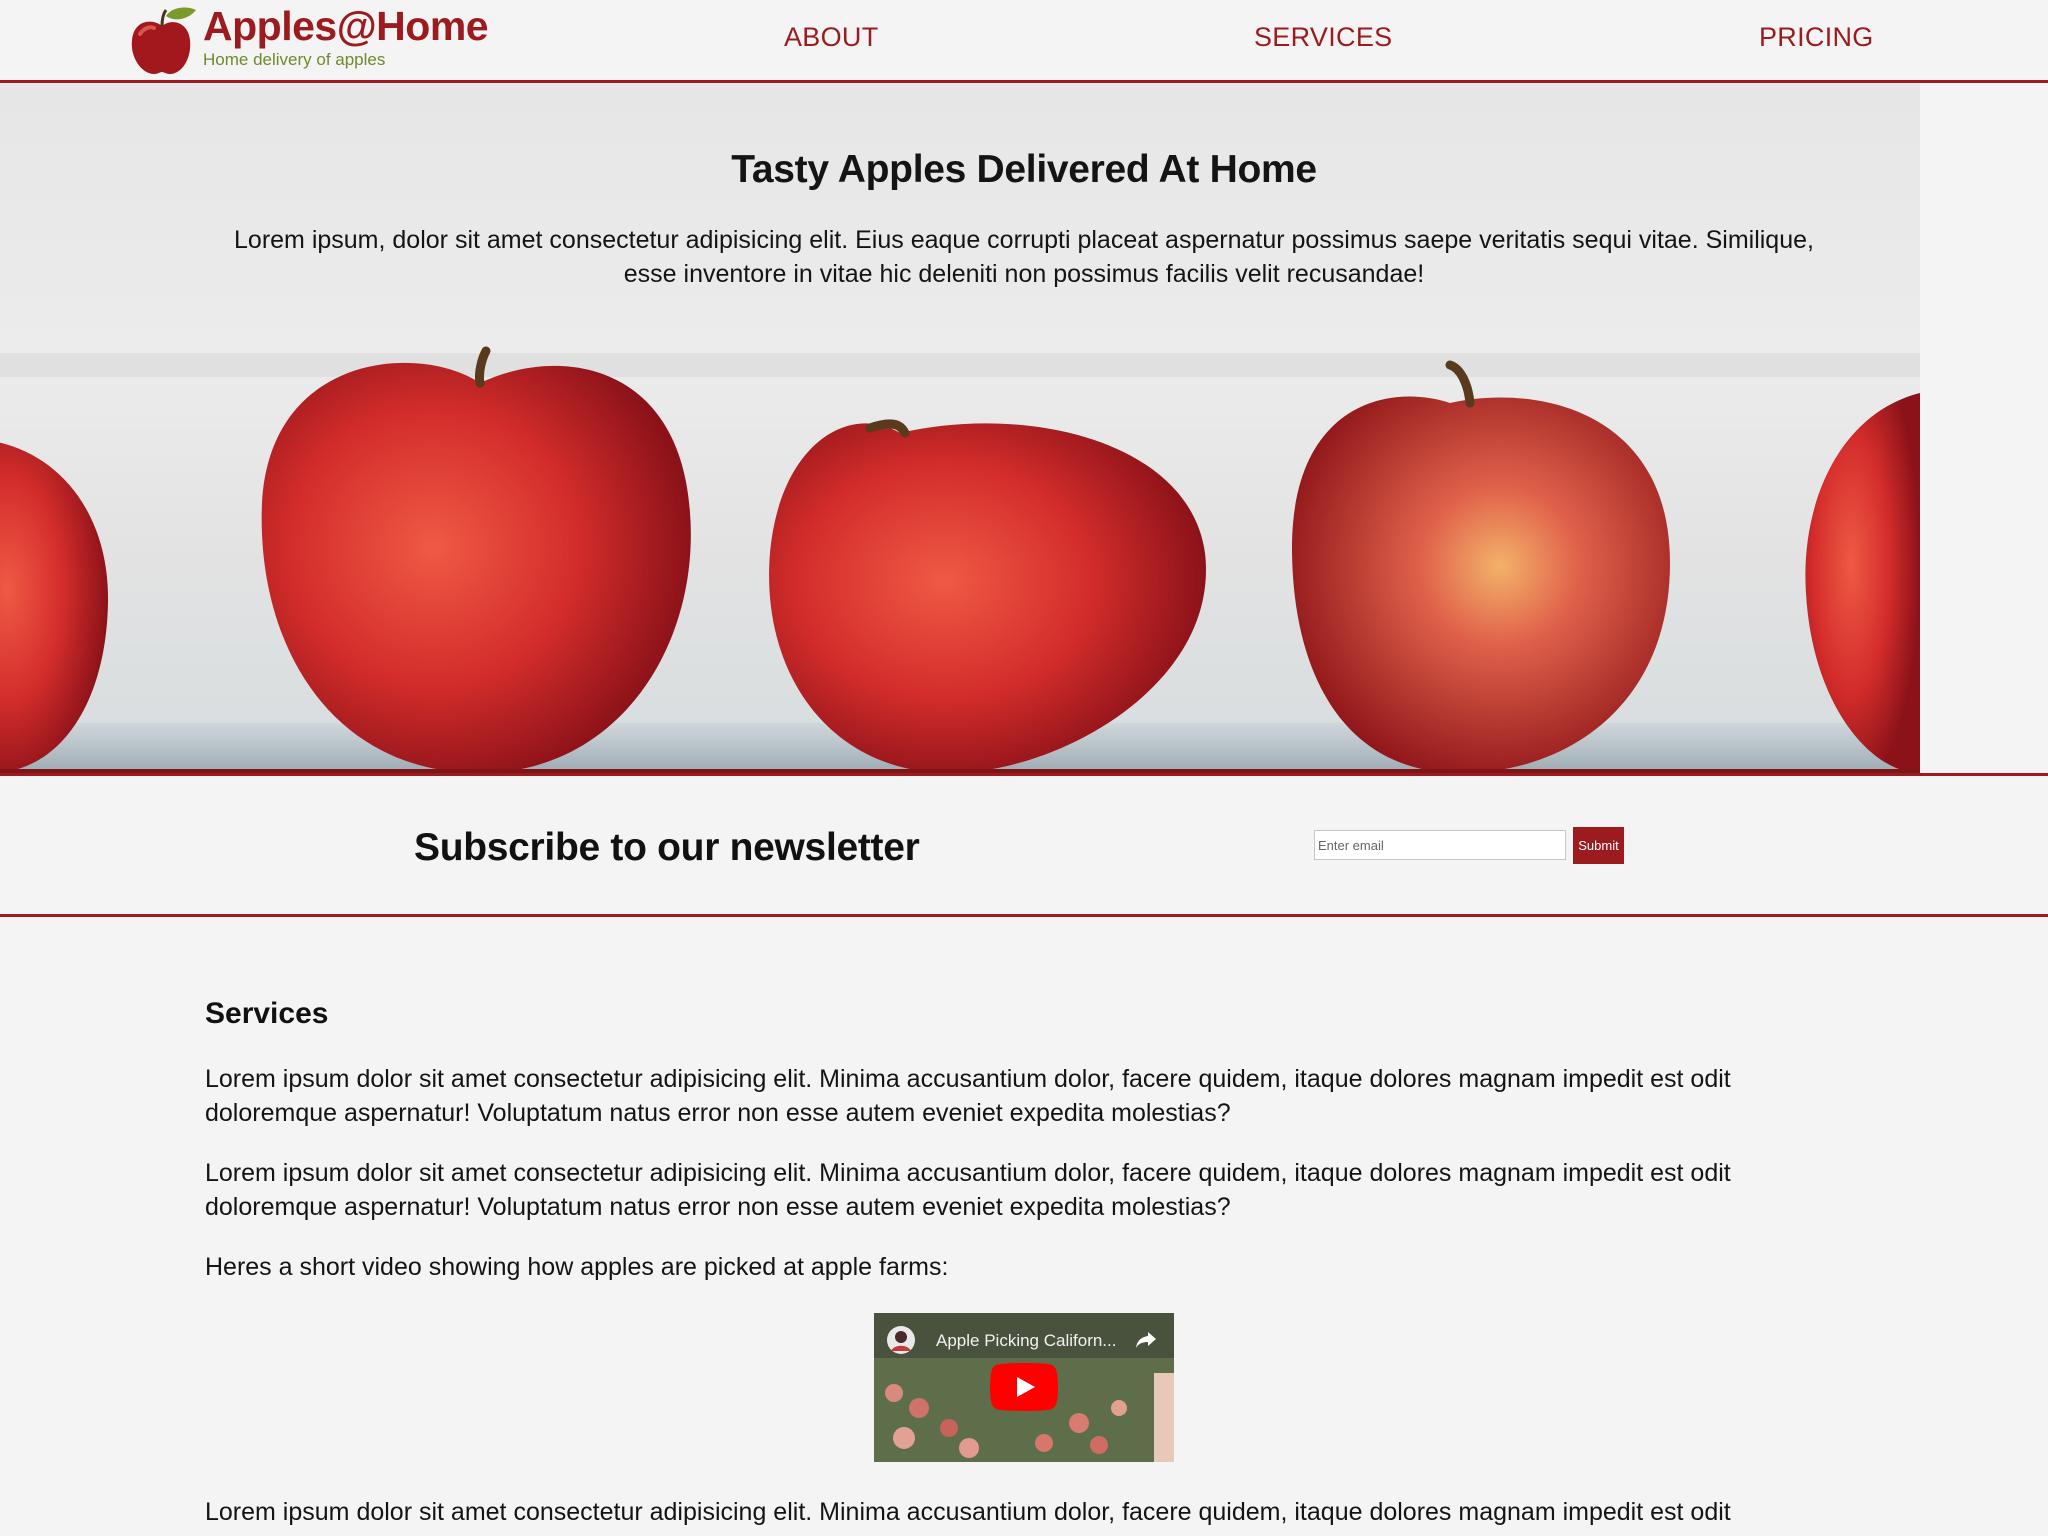 The height and width of the screenshot is (1536, 2048). I want to click on newsletter-title: Subscribe to our newsletter, so click(667, 847).